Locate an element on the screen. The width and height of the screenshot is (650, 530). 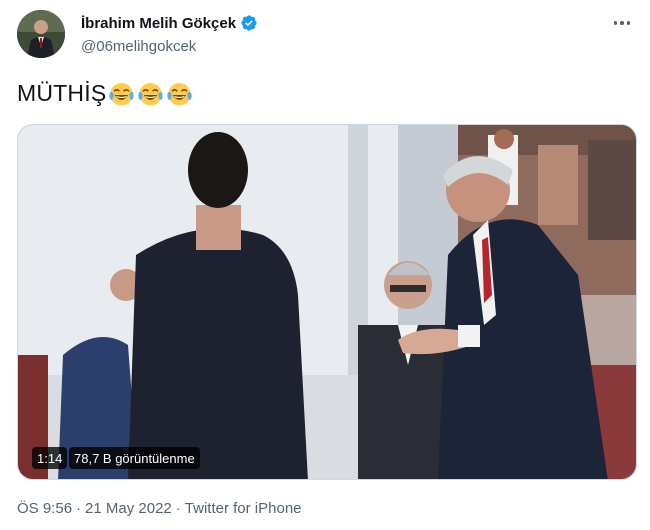
video-duration-badge: 1:14 is located at coordinates (50, 458).